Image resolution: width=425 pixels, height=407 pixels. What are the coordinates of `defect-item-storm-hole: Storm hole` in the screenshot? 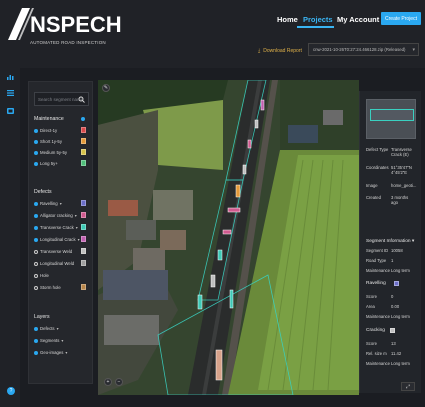 It's located at (47, 287).